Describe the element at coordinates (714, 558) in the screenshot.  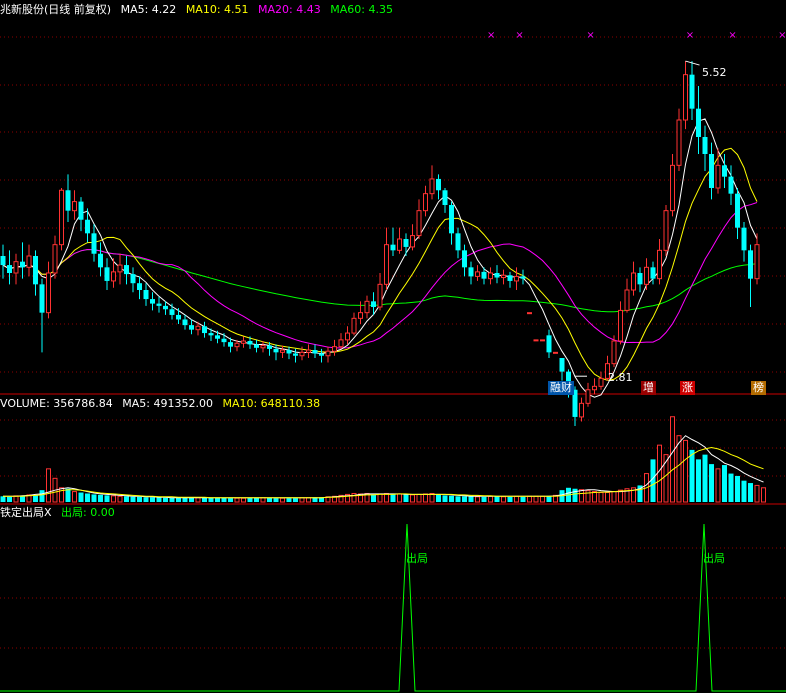
I see `signal-label-2: 出局` at that location.